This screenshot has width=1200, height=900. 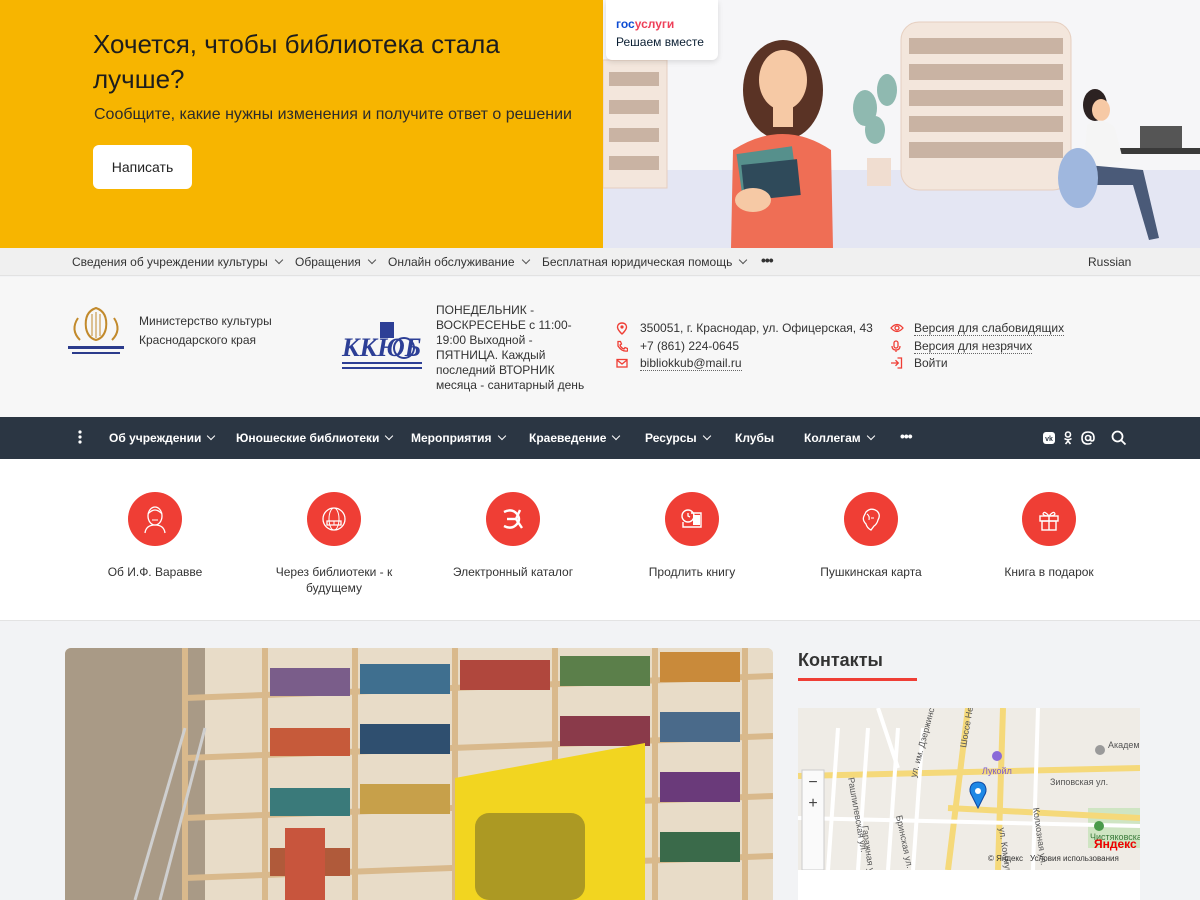 I want to click on microphone-icon, so click(x=896, y=346).